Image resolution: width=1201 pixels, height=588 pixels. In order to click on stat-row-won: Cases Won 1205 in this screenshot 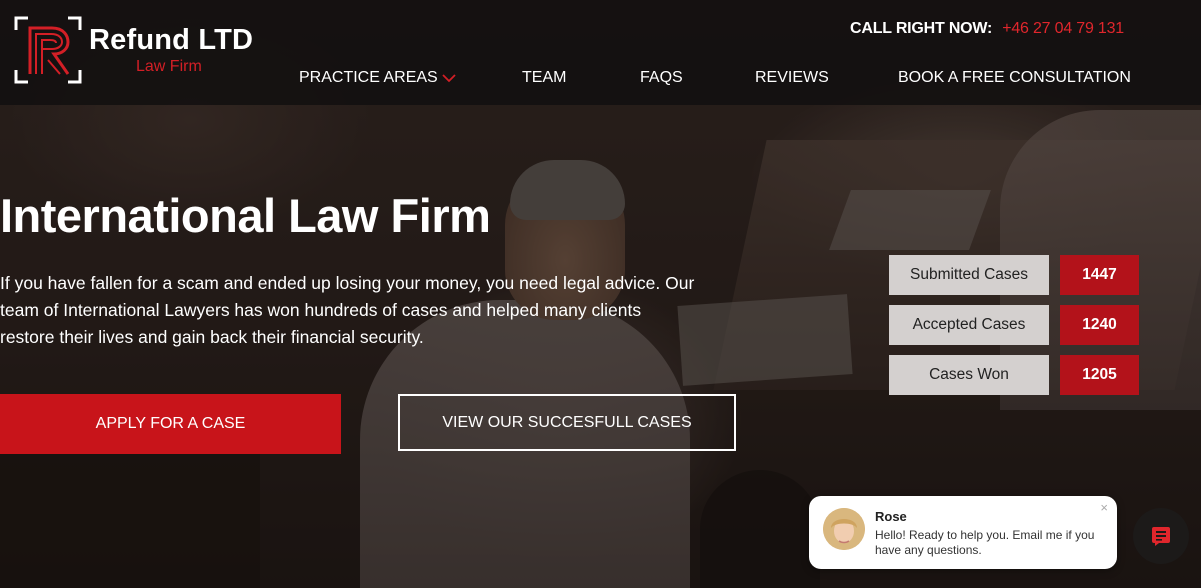, I will do `click(1014, 375)`.